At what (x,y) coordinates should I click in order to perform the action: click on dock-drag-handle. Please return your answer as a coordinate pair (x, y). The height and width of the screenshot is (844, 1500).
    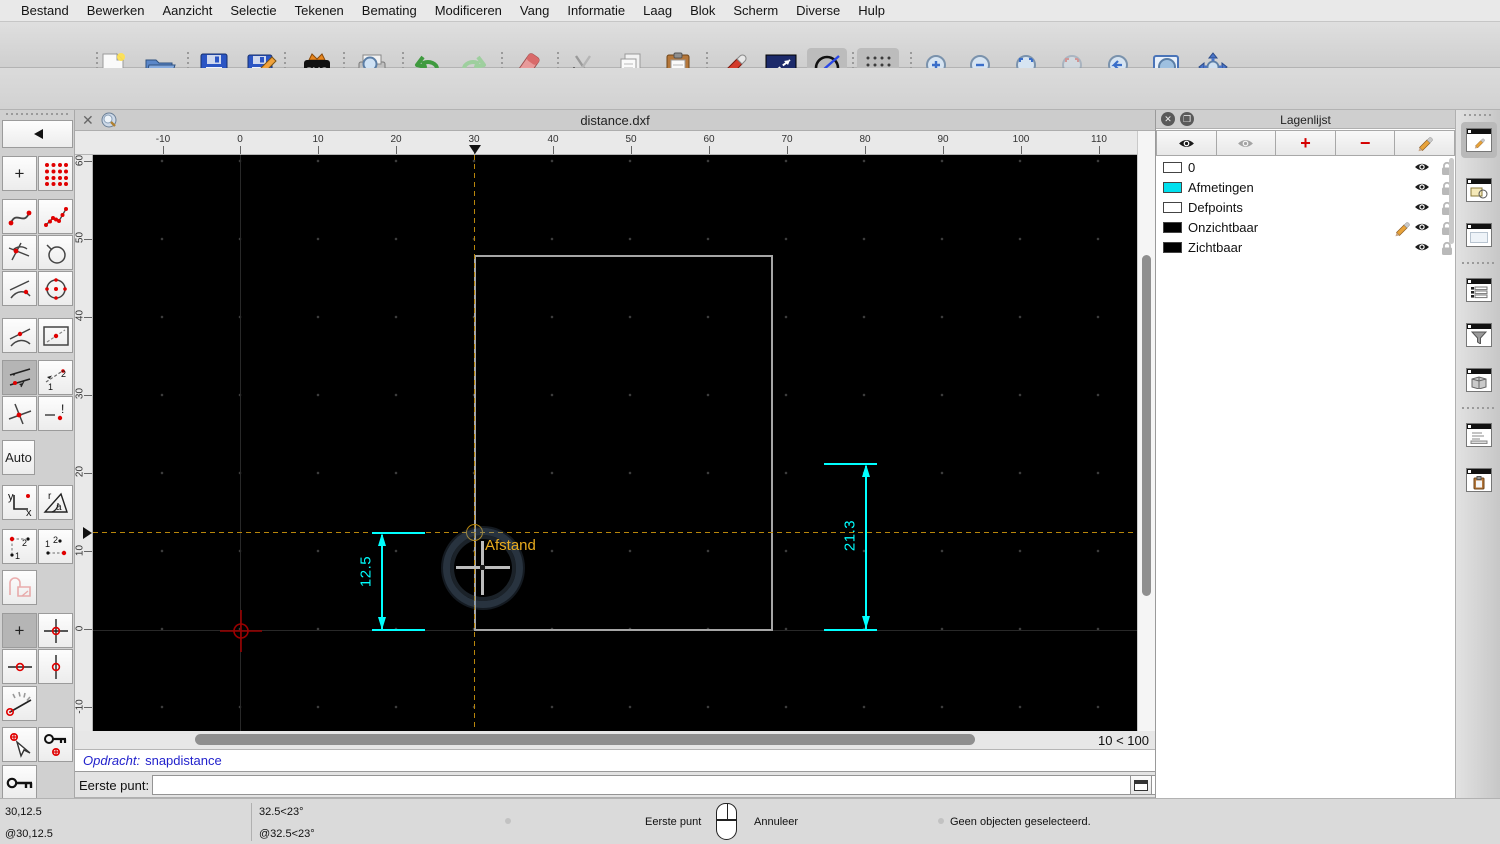
    Looking at the image, I should click on (1479, 115).